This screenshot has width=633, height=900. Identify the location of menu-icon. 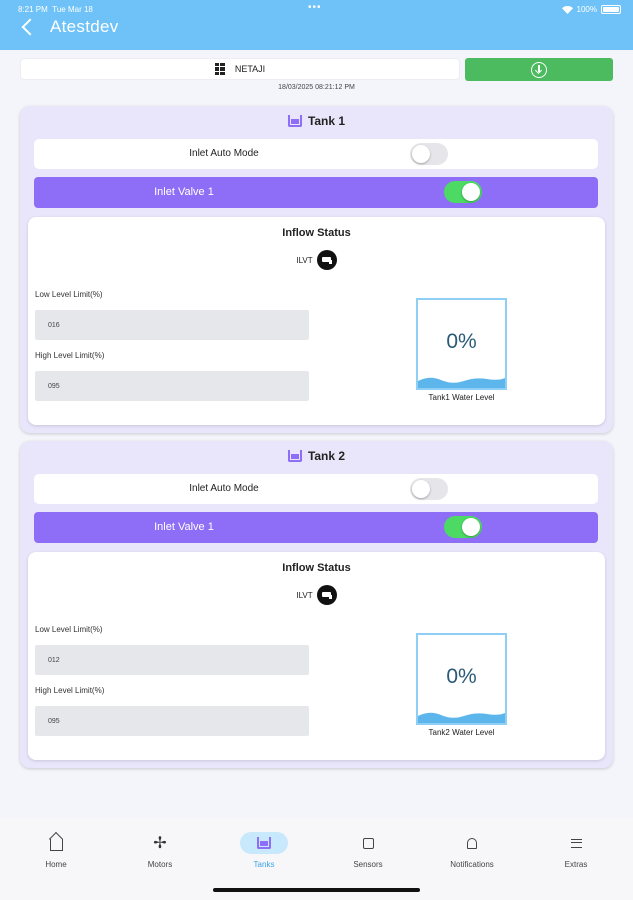
(576, 843).